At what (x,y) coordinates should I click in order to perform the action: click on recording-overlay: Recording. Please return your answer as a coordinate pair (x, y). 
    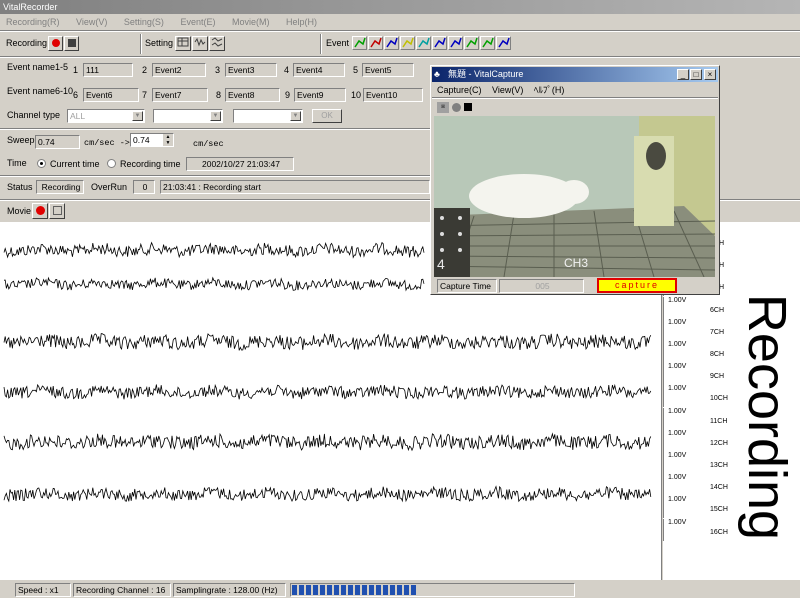
    Looking at the image, I should click on (766, 401).